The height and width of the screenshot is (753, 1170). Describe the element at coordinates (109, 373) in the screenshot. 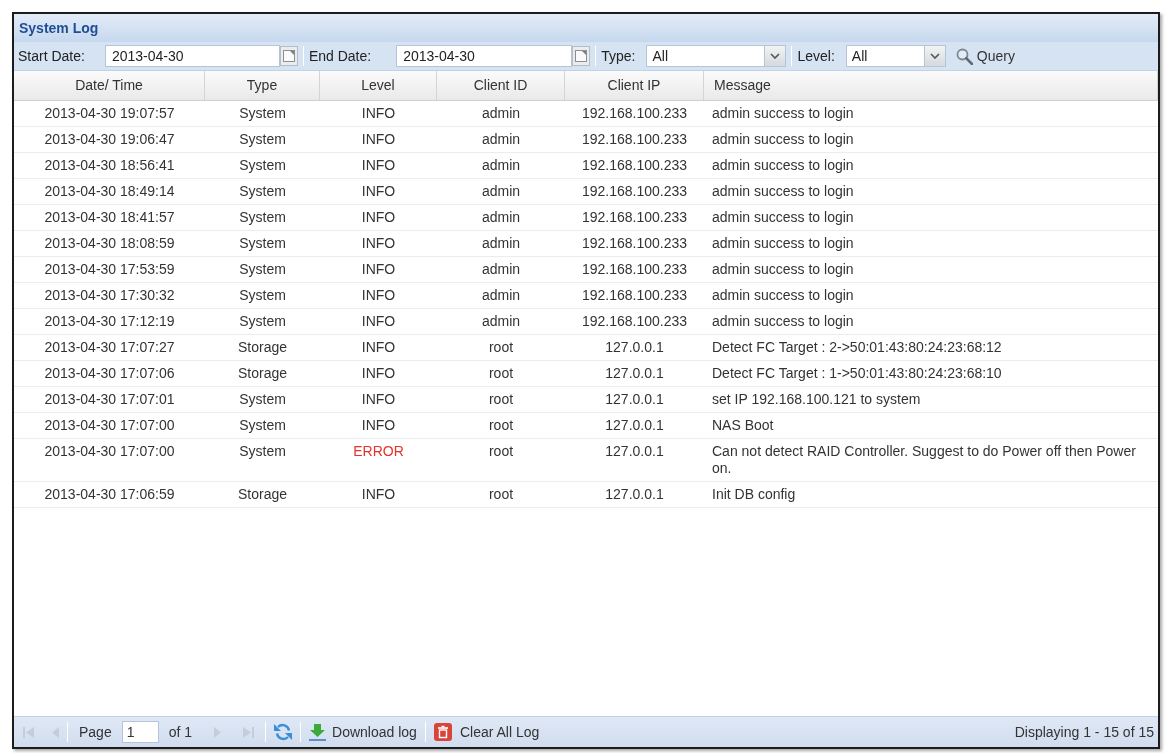

I see `table-cell-text: 2013-04-30 17:07:06` at that location.